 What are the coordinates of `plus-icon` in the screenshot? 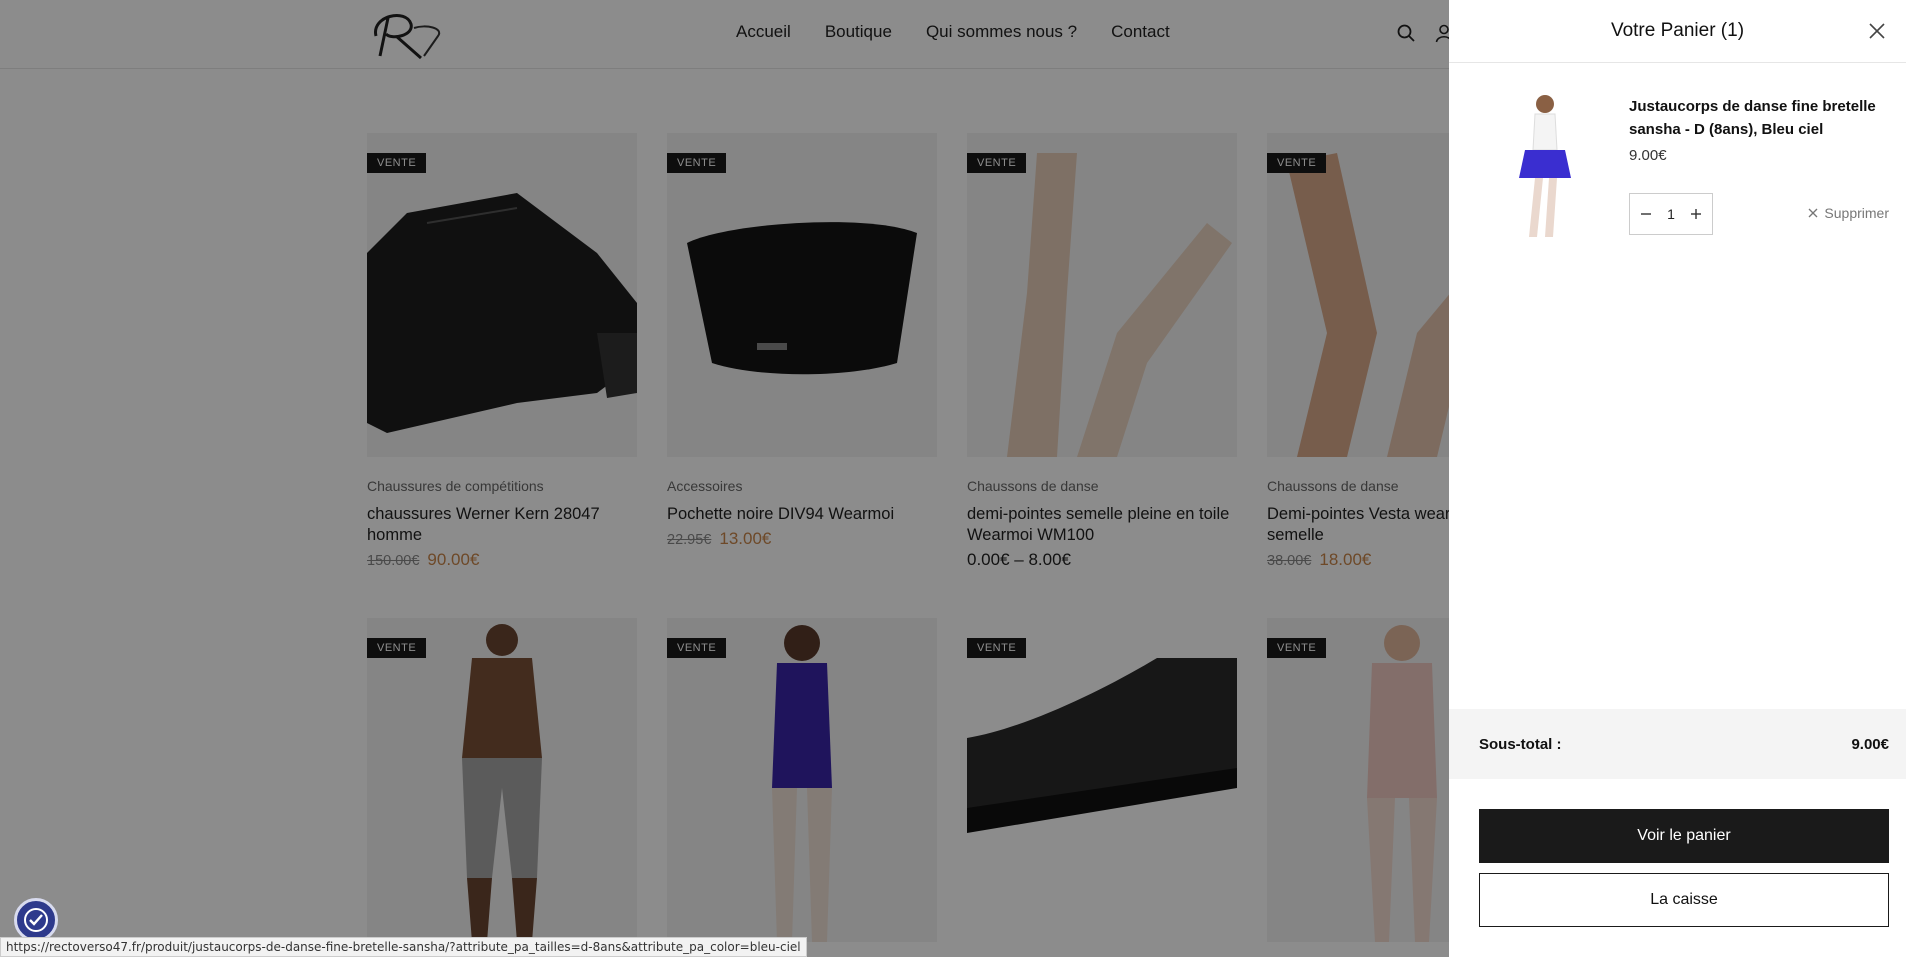 It's located at (1695, 214).